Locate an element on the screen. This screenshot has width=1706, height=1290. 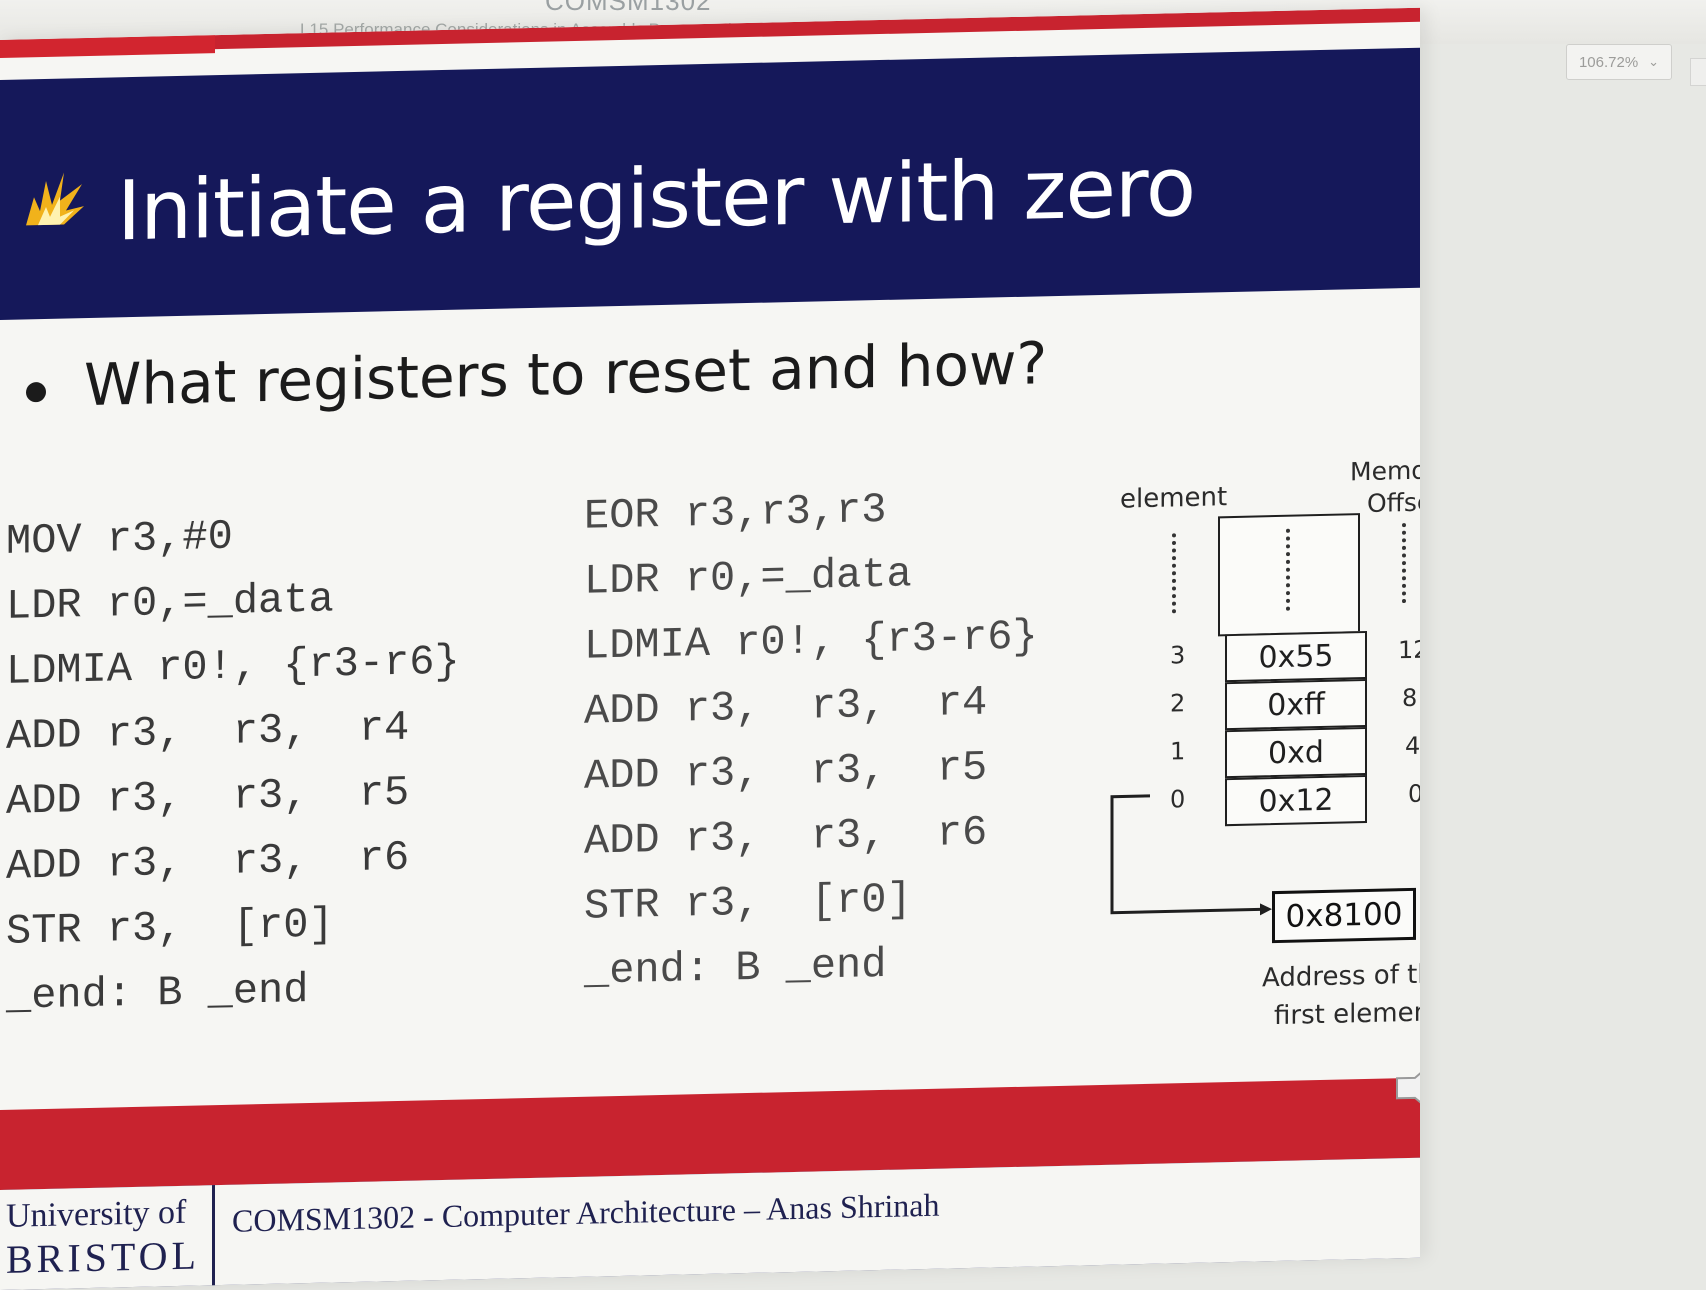
zoom-select: 106.72% ⌄ is located at coordinates (1619, 62).